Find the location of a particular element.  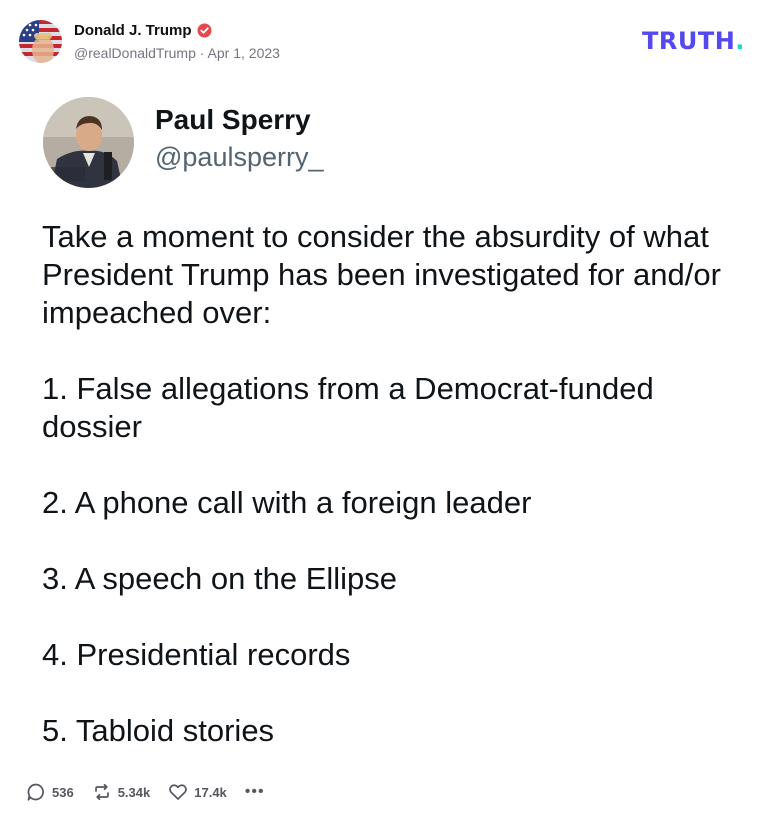

quoted-name: Paul Sperry is located at coordinates (233, 119).